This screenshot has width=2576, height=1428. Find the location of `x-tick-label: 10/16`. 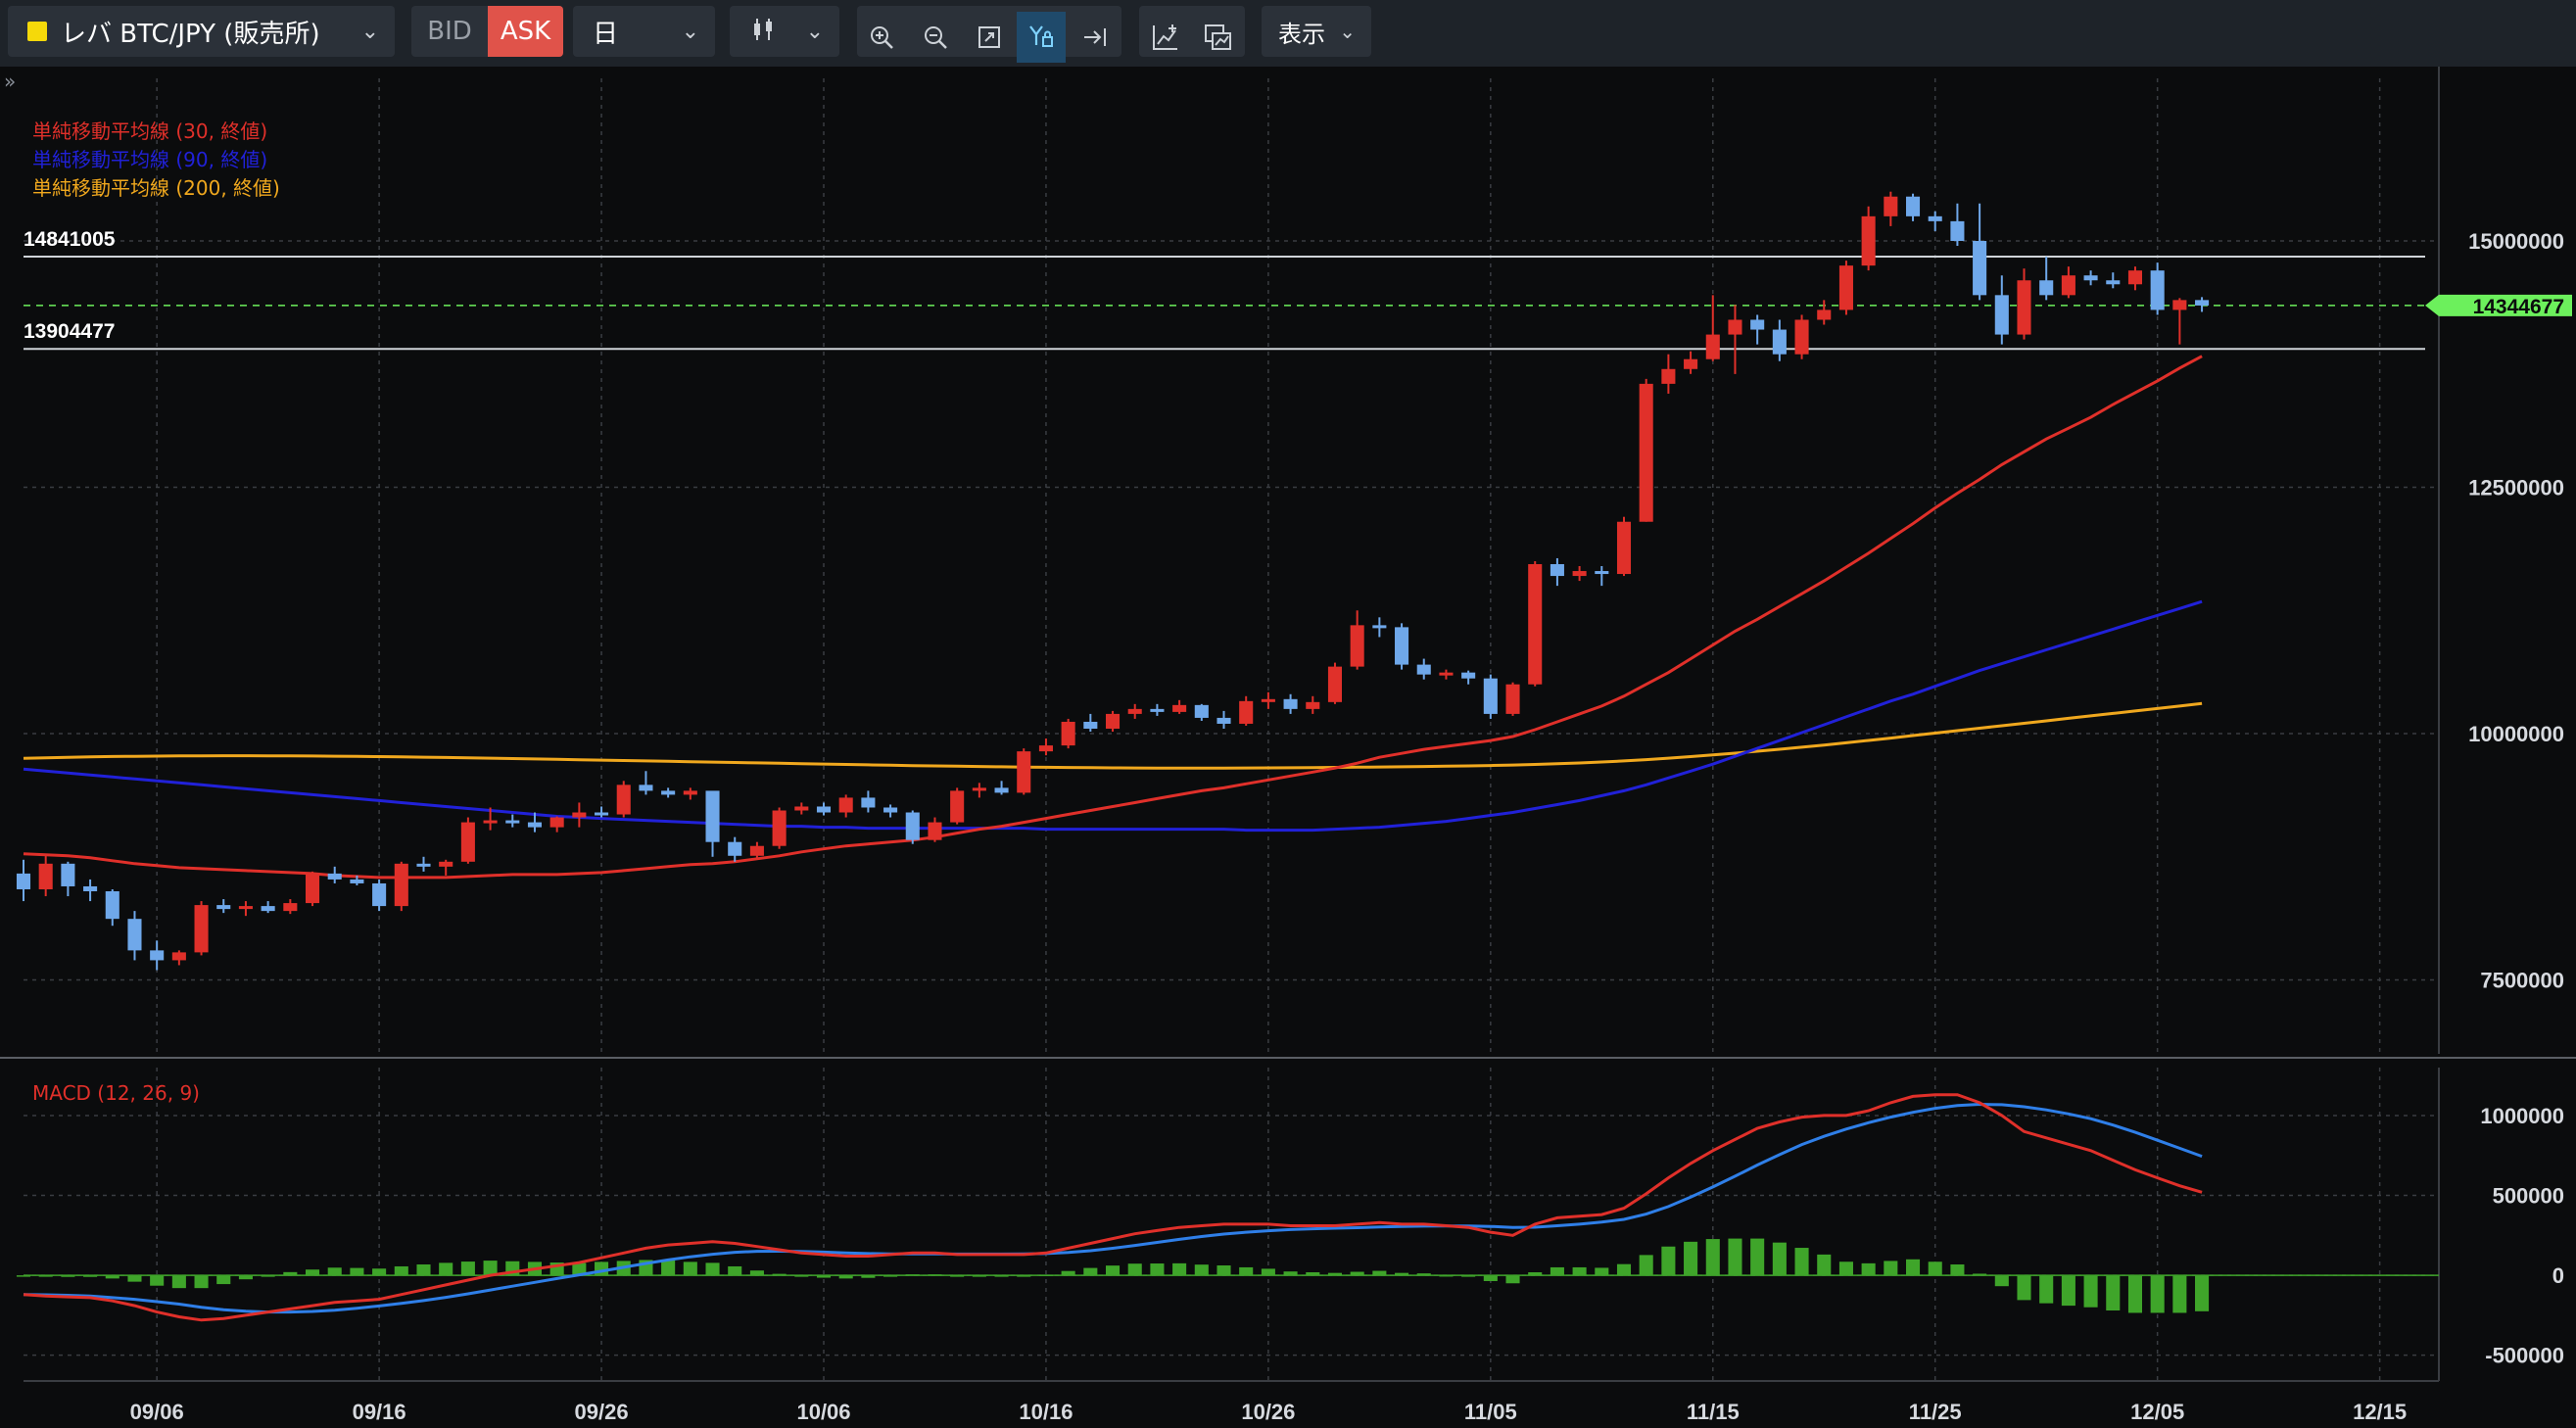

x-tick-label: 10/16 is located at coordinates (1046, 1412).